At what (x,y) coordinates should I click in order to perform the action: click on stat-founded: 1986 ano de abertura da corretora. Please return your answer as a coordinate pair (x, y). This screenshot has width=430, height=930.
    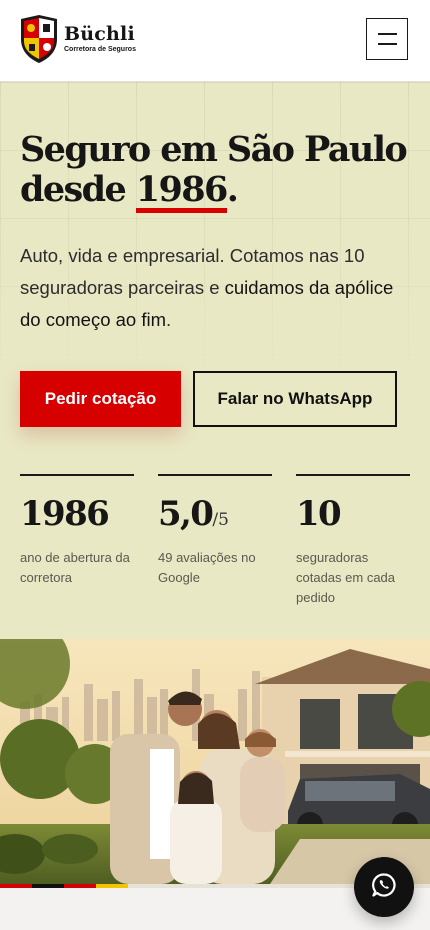
    Looking at the image, I should click on (77, 531).